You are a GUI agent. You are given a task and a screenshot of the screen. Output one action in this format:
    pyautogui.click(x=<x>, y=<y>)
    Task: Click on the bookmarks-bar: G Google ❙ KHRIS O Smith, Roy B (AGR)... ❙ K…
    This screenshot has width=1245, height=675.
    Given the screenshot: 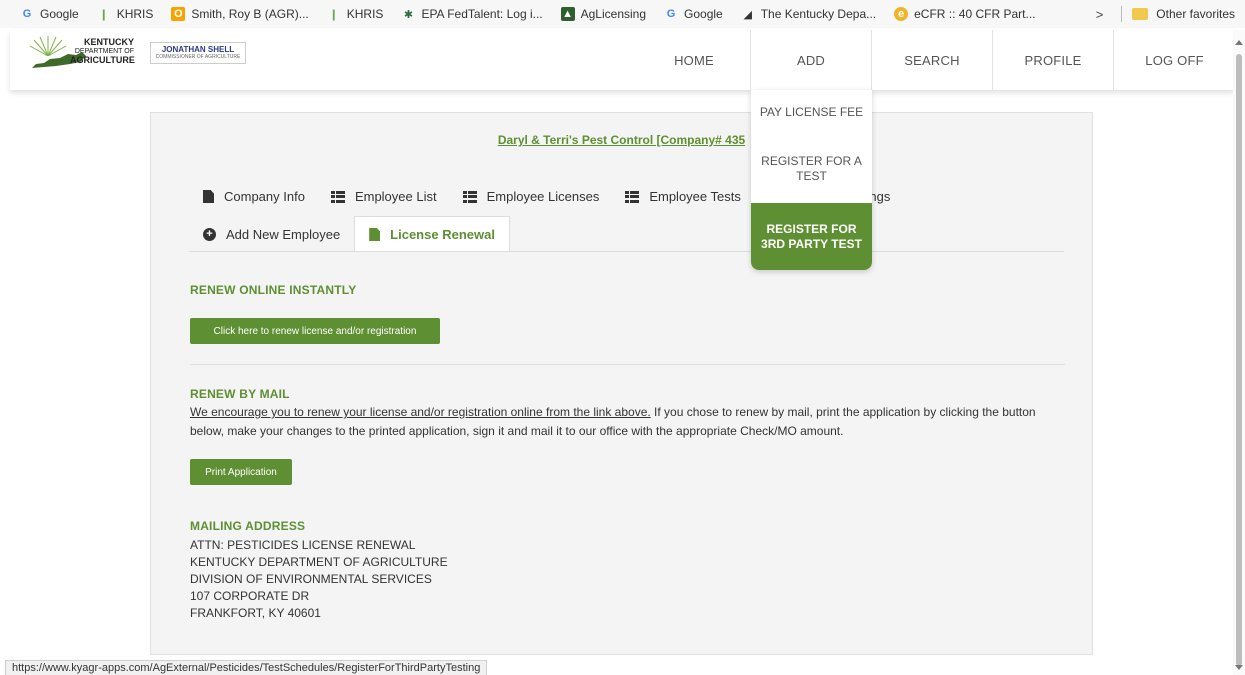 What is the action you would take?
    pyautogui.click(x=622, y=14)
    